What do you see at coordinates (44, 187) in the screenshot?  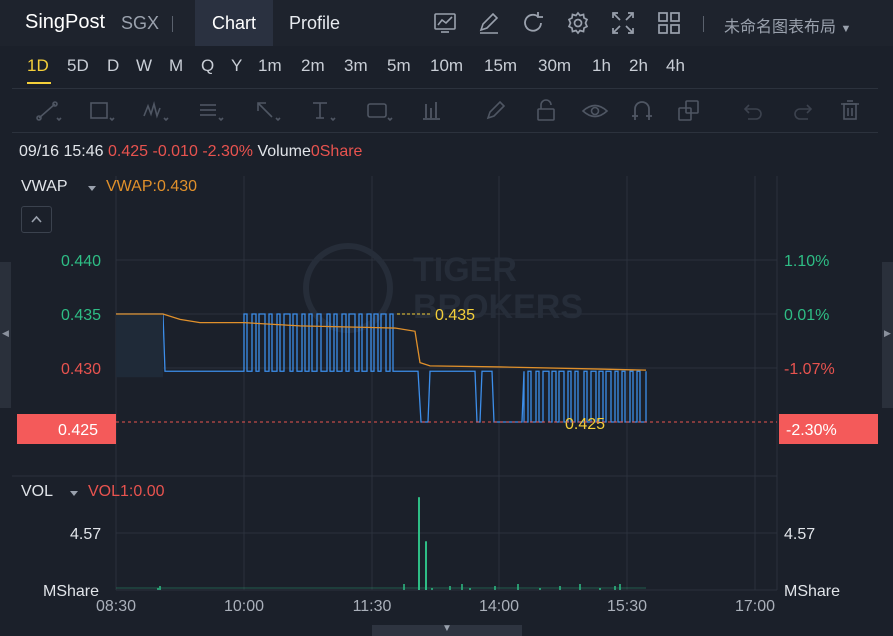 I see `indicator-vwap-name: VWAP` at bounding box center [44, 187].